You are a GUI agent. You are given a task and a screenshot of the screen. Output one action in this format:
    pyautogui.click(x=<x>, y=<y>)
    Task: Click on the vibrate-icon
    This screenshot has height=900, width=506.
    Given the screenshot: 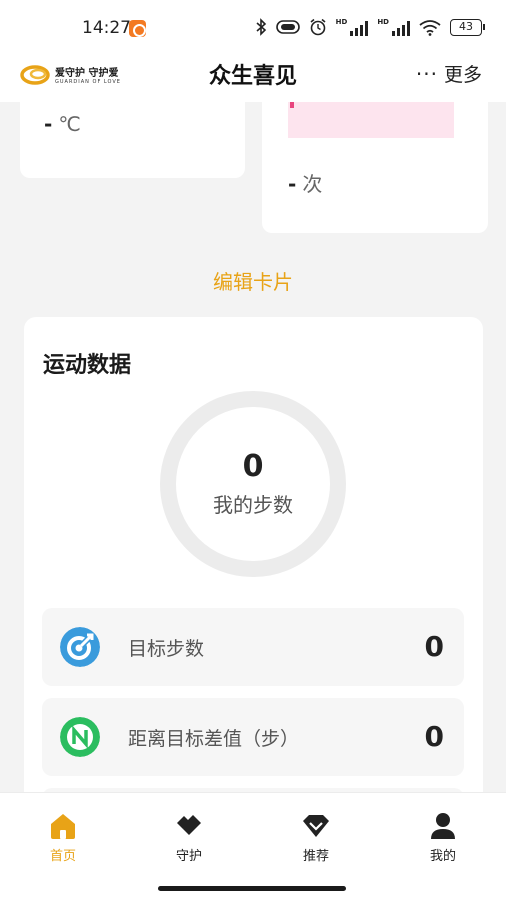 What is the action you would take?
    pyautogui.click(x=287, y=27)
    